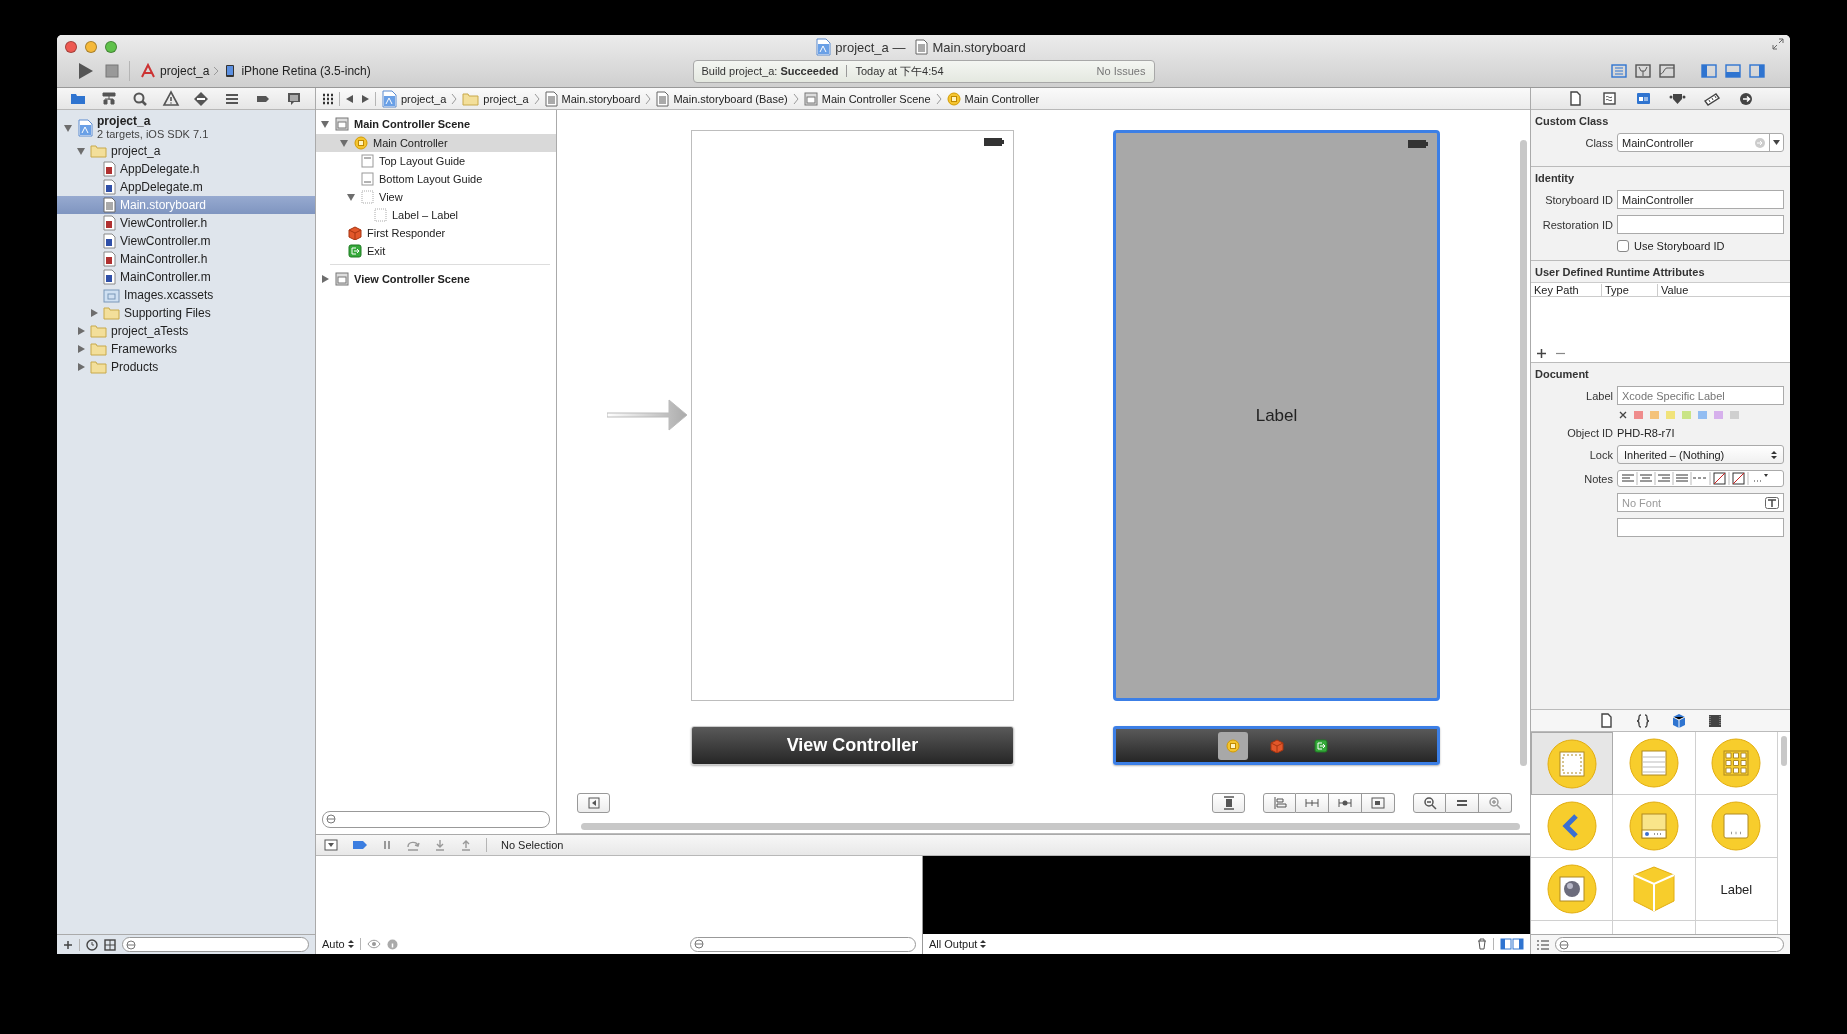 Image resolution: width=1847 pixels, height=1034 pixels. Describe the element at coordinates (1609, 98) in the screenshot. I see `help-icon` at that location.